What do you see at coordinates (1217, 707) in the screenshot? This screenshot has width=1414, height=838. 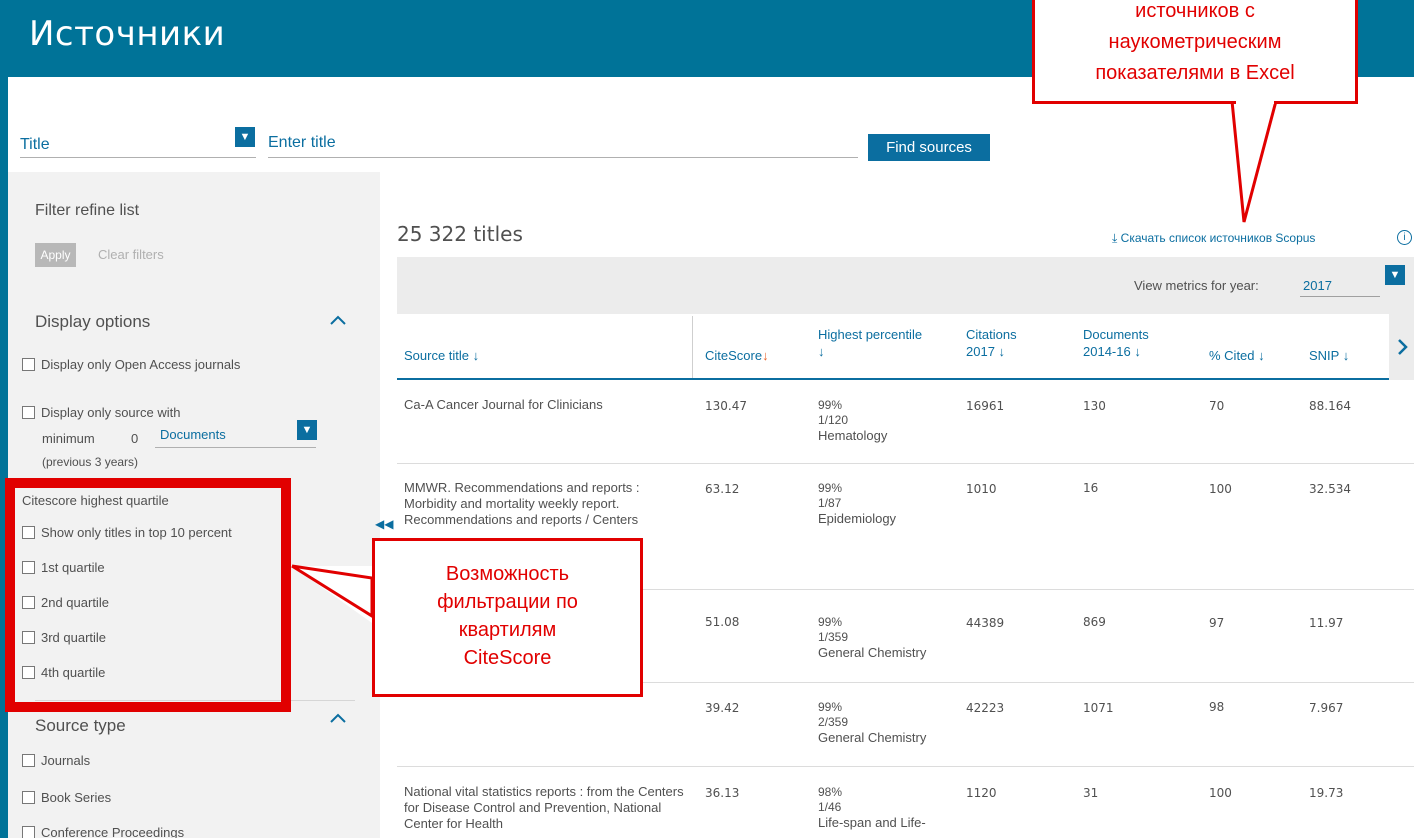 I see `row-pct-cited: 98` at bounding box center [1217, 707].